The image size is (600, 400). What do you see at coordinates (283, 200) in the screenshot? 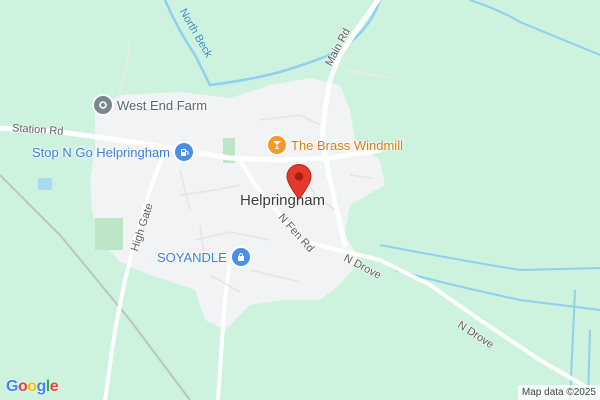
I see `town-label: Helpringham` at bounding box center [283, 200].